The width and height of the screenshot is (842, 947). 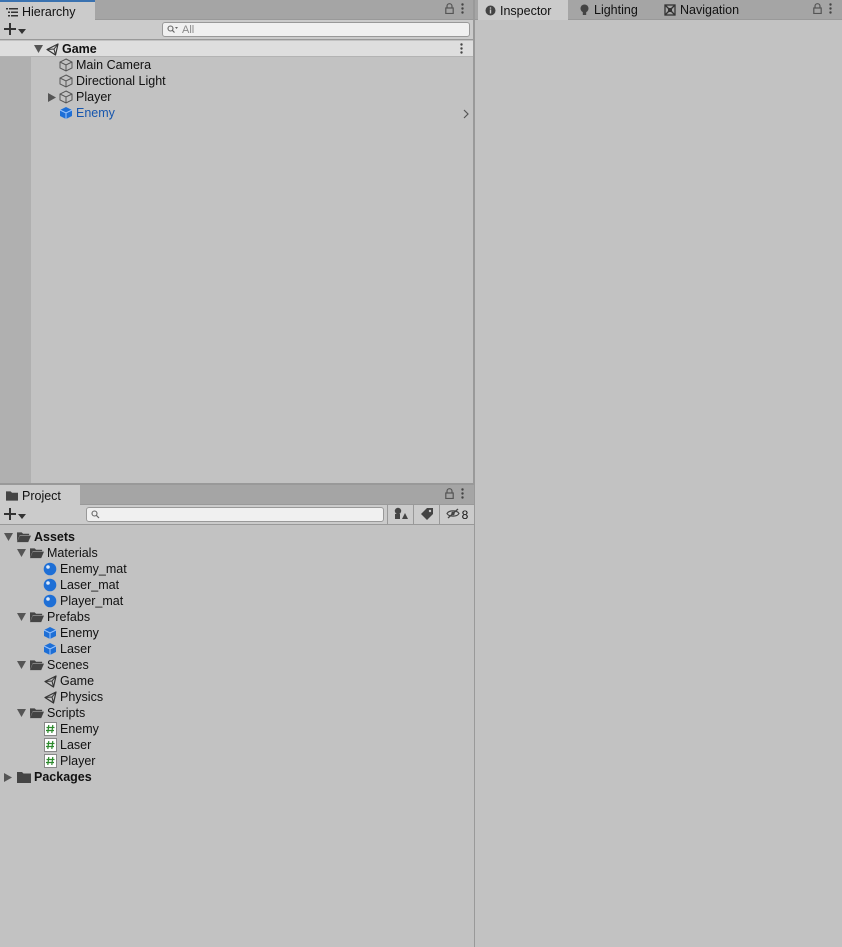 I want to click on project-folder-scenes: Scenes, so click(x=52, y=665).